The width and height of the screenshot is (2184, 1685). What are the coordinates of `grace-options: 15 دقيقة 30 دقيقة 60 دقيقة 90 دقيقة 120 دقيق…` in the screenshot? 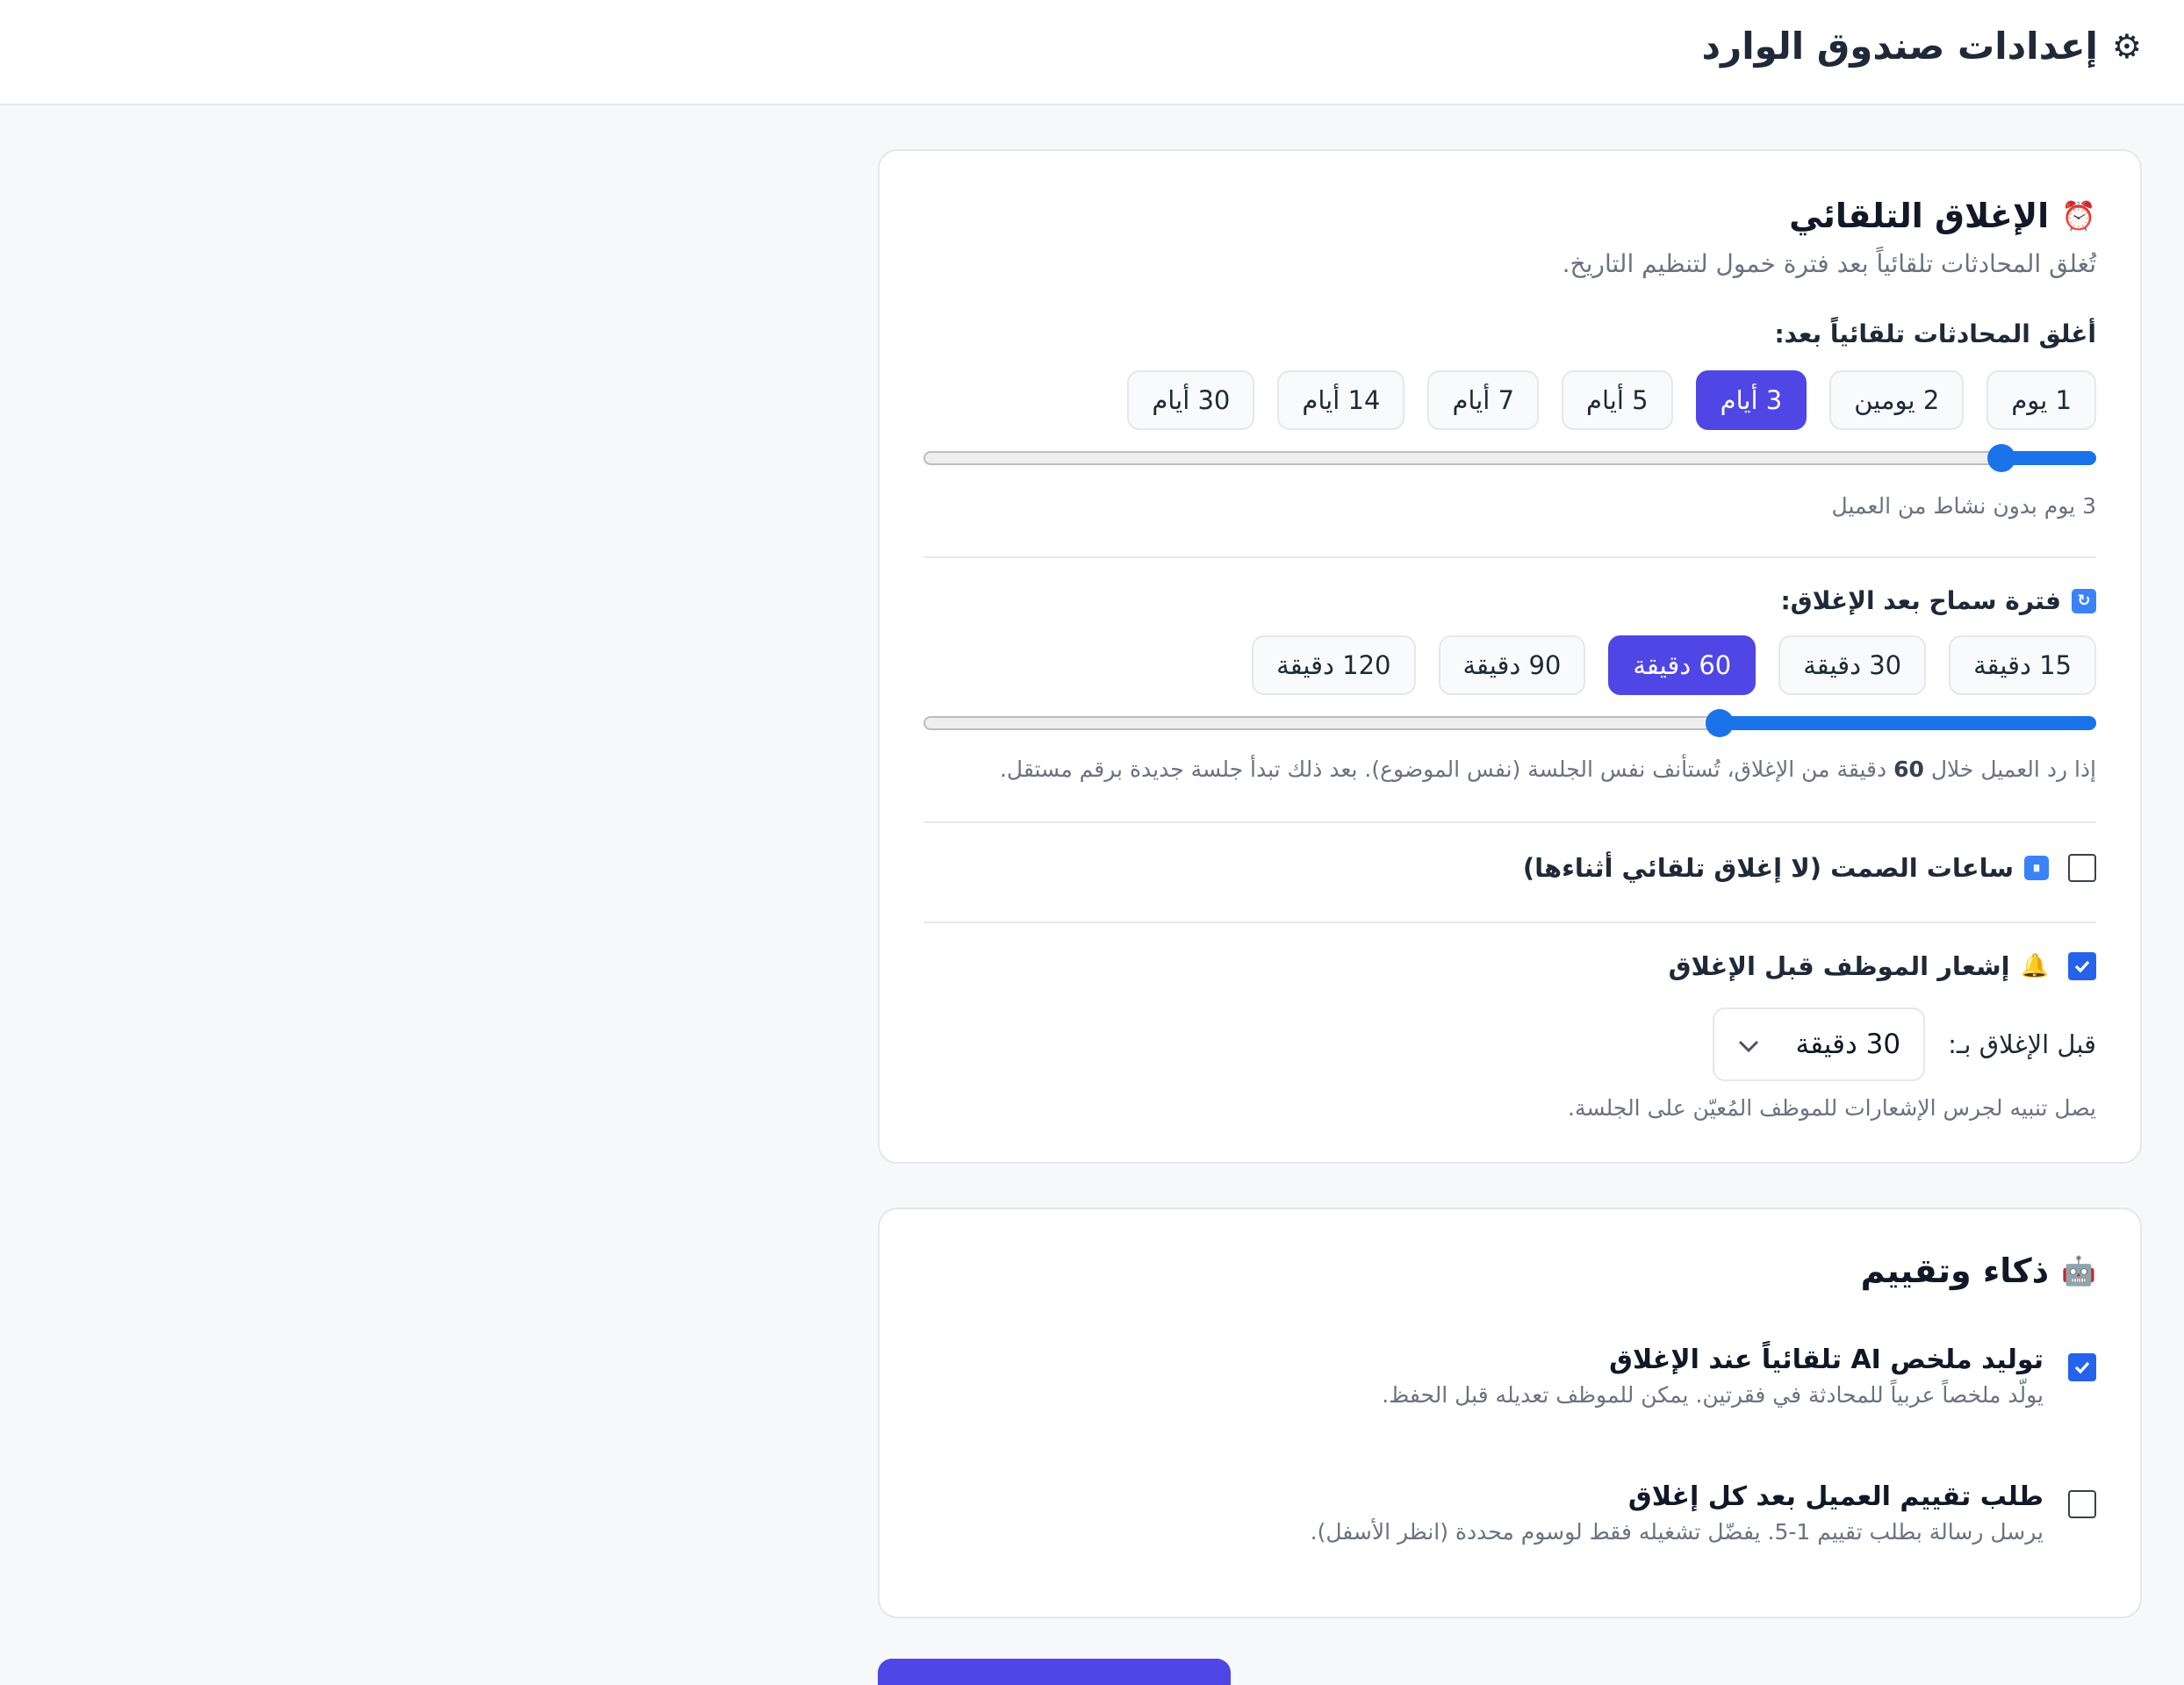 It's located at (1674, 665).